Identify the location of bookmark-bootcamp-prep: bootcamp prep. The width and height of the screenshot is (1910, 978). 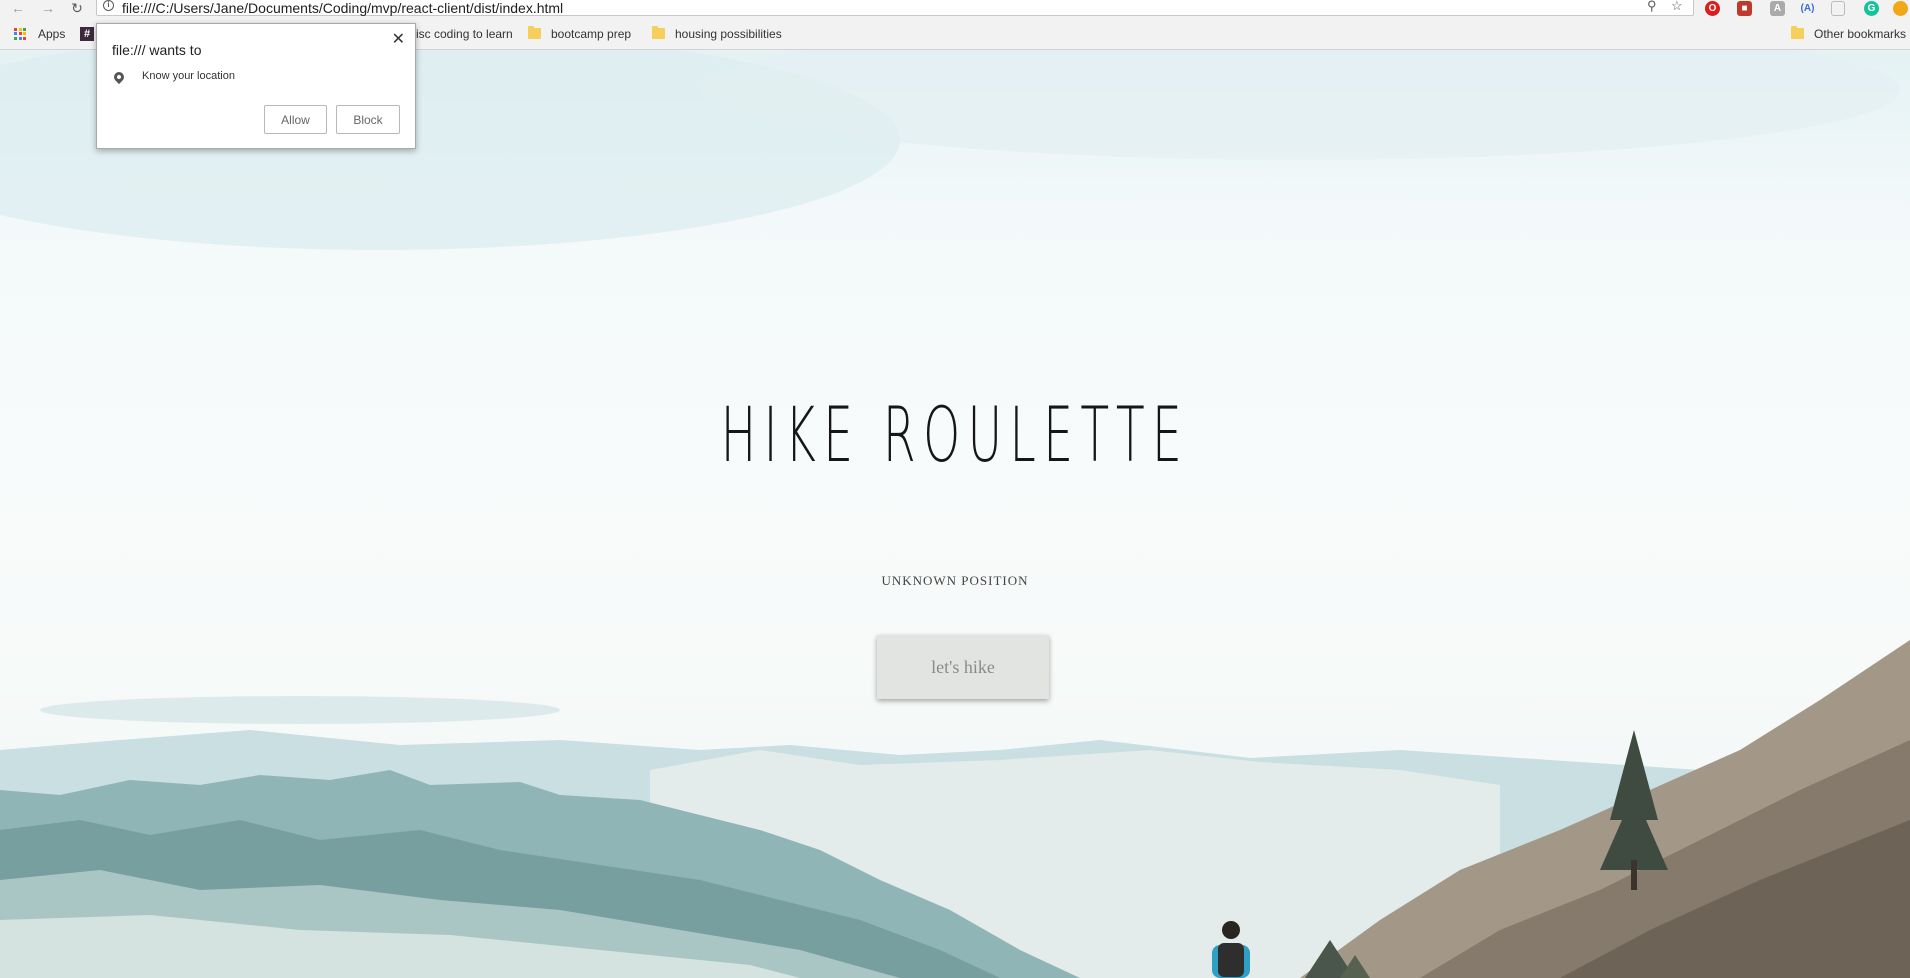
(579, 33).